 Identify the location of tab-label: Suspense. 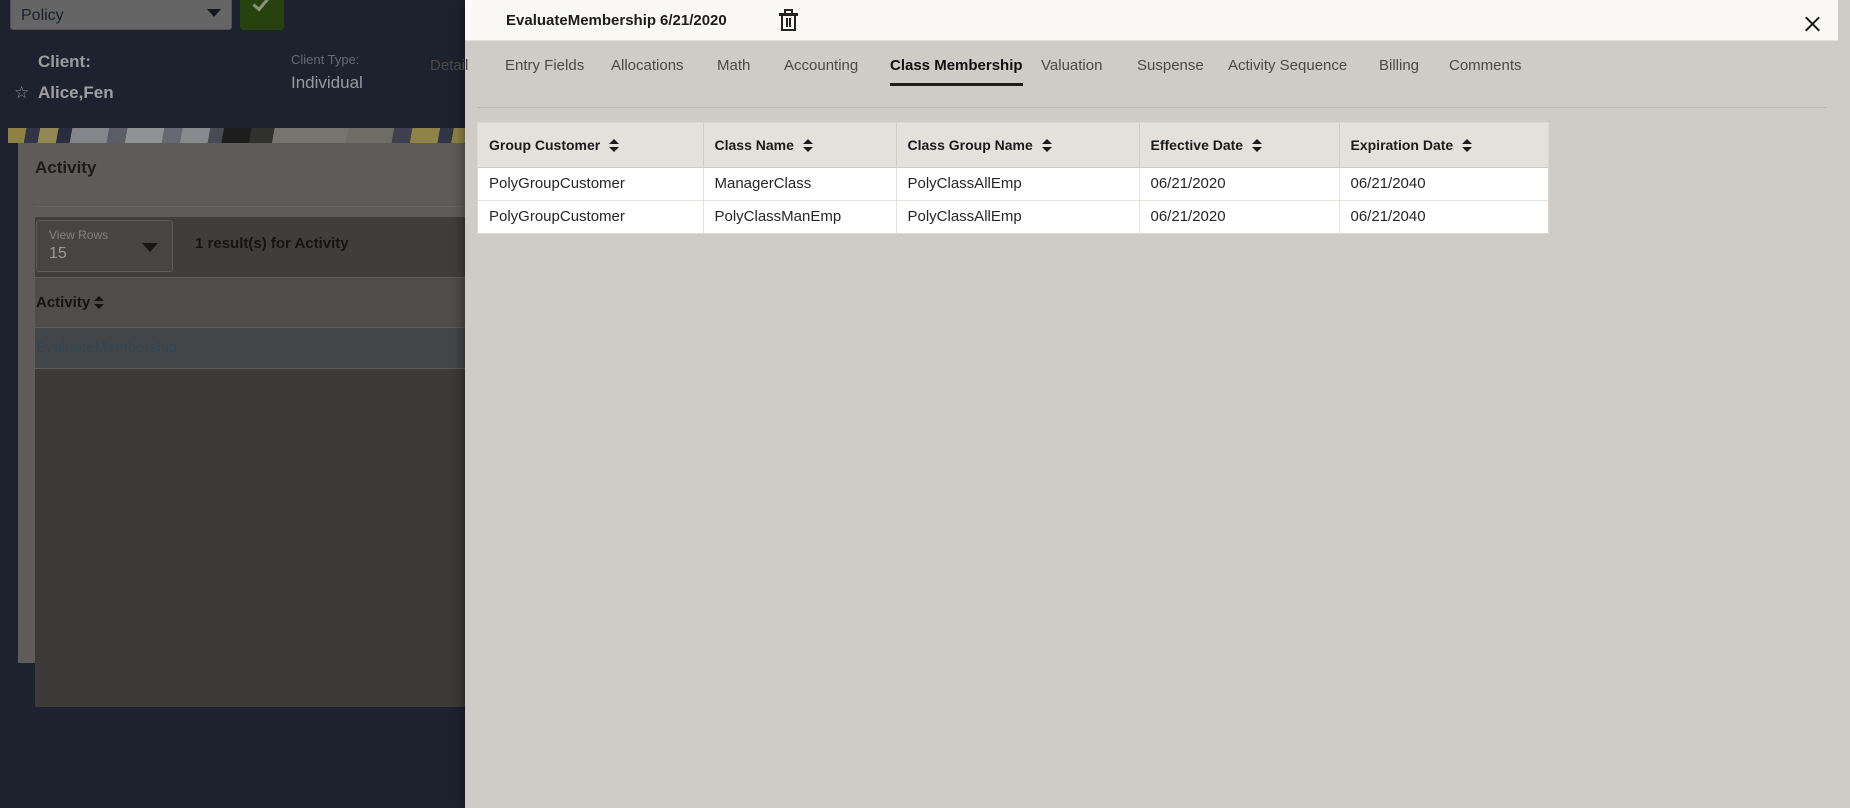
(1170, 65).